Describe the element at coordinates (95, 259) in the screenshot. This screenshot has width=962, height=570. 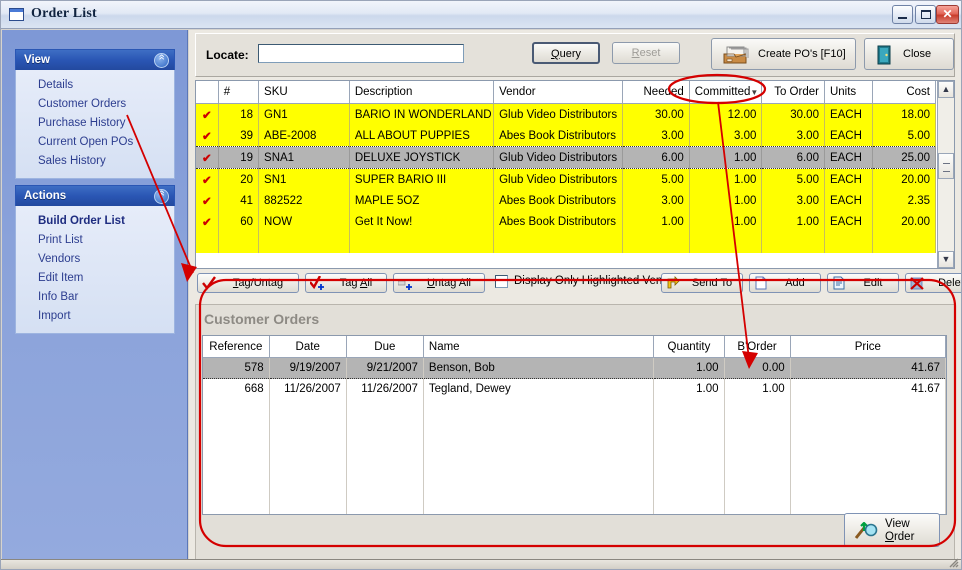
I see `sidebar-item-vendors: Vendors` at that location.